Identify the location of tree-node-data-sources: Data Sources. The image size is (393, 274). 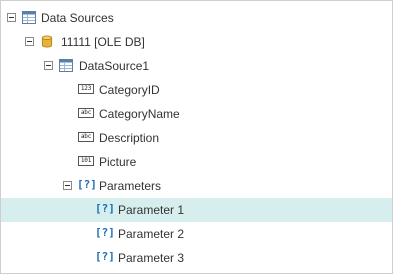
(196, 18).